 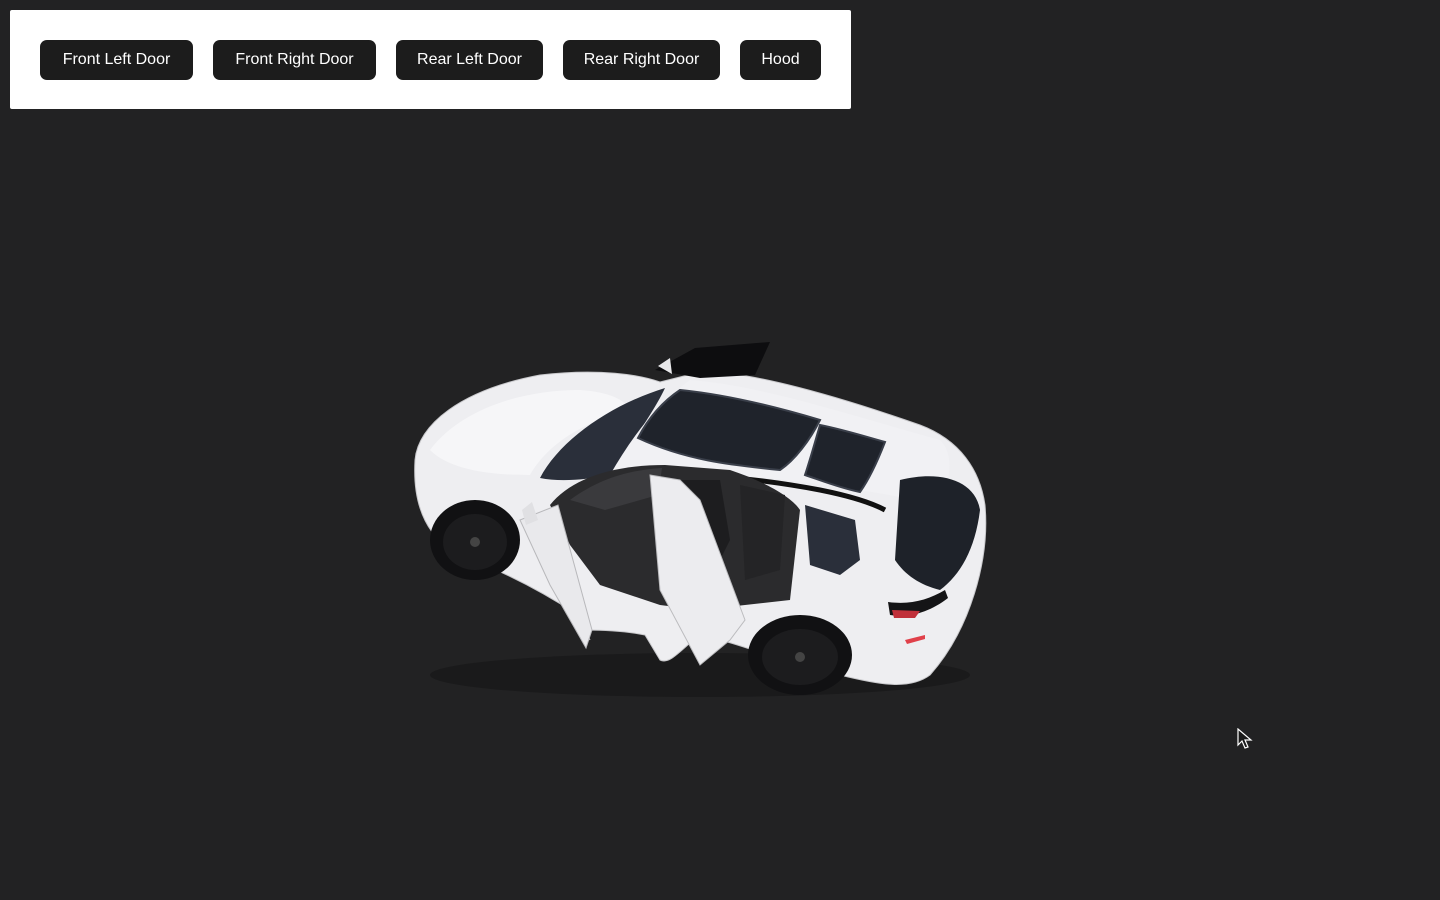 I want to click on front-left-door-button: Front Left Door, so click(x=116, y=60).